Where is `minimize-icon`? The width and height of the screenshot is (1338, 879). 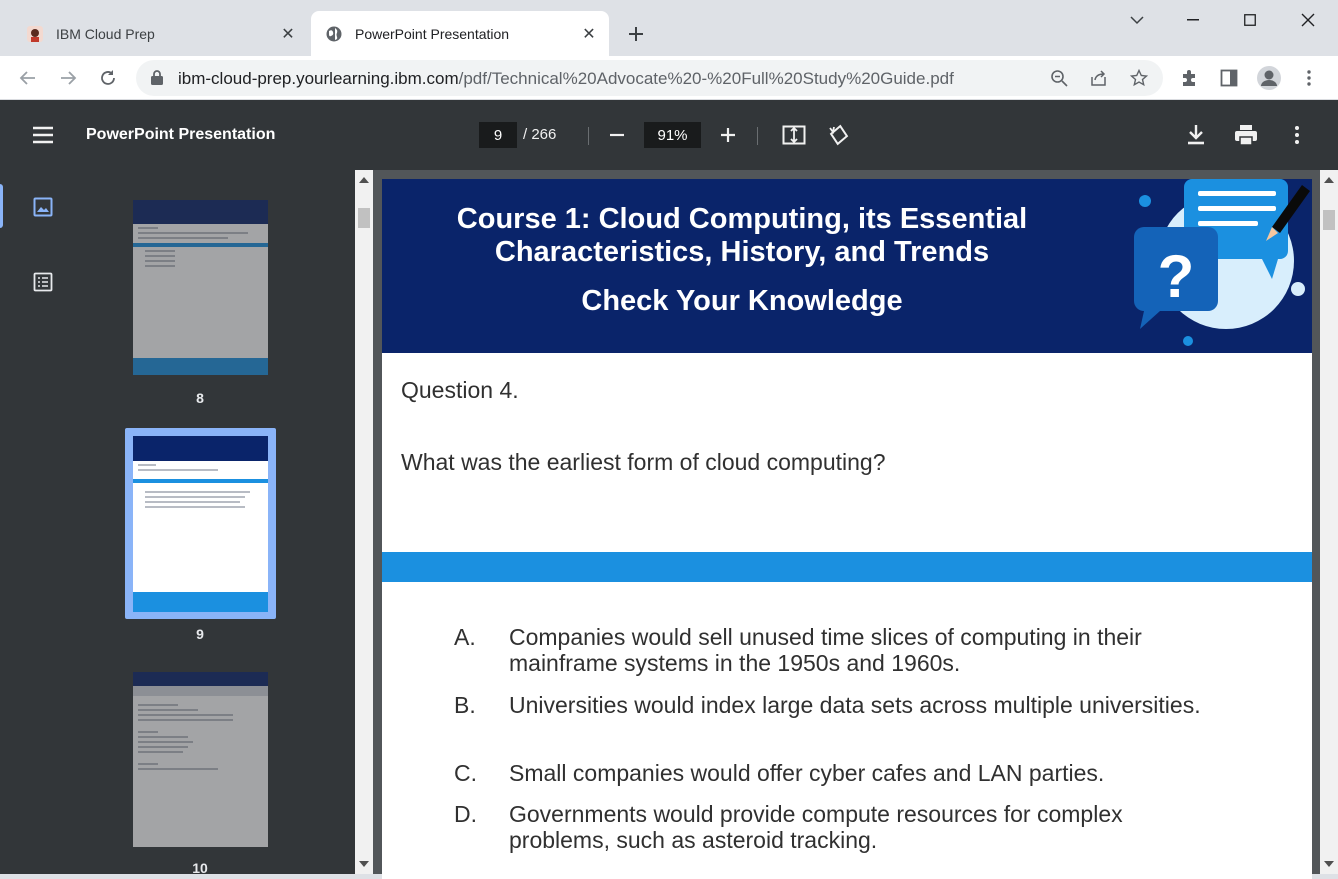
minimize-icon is located at coordinates (1193, 20).